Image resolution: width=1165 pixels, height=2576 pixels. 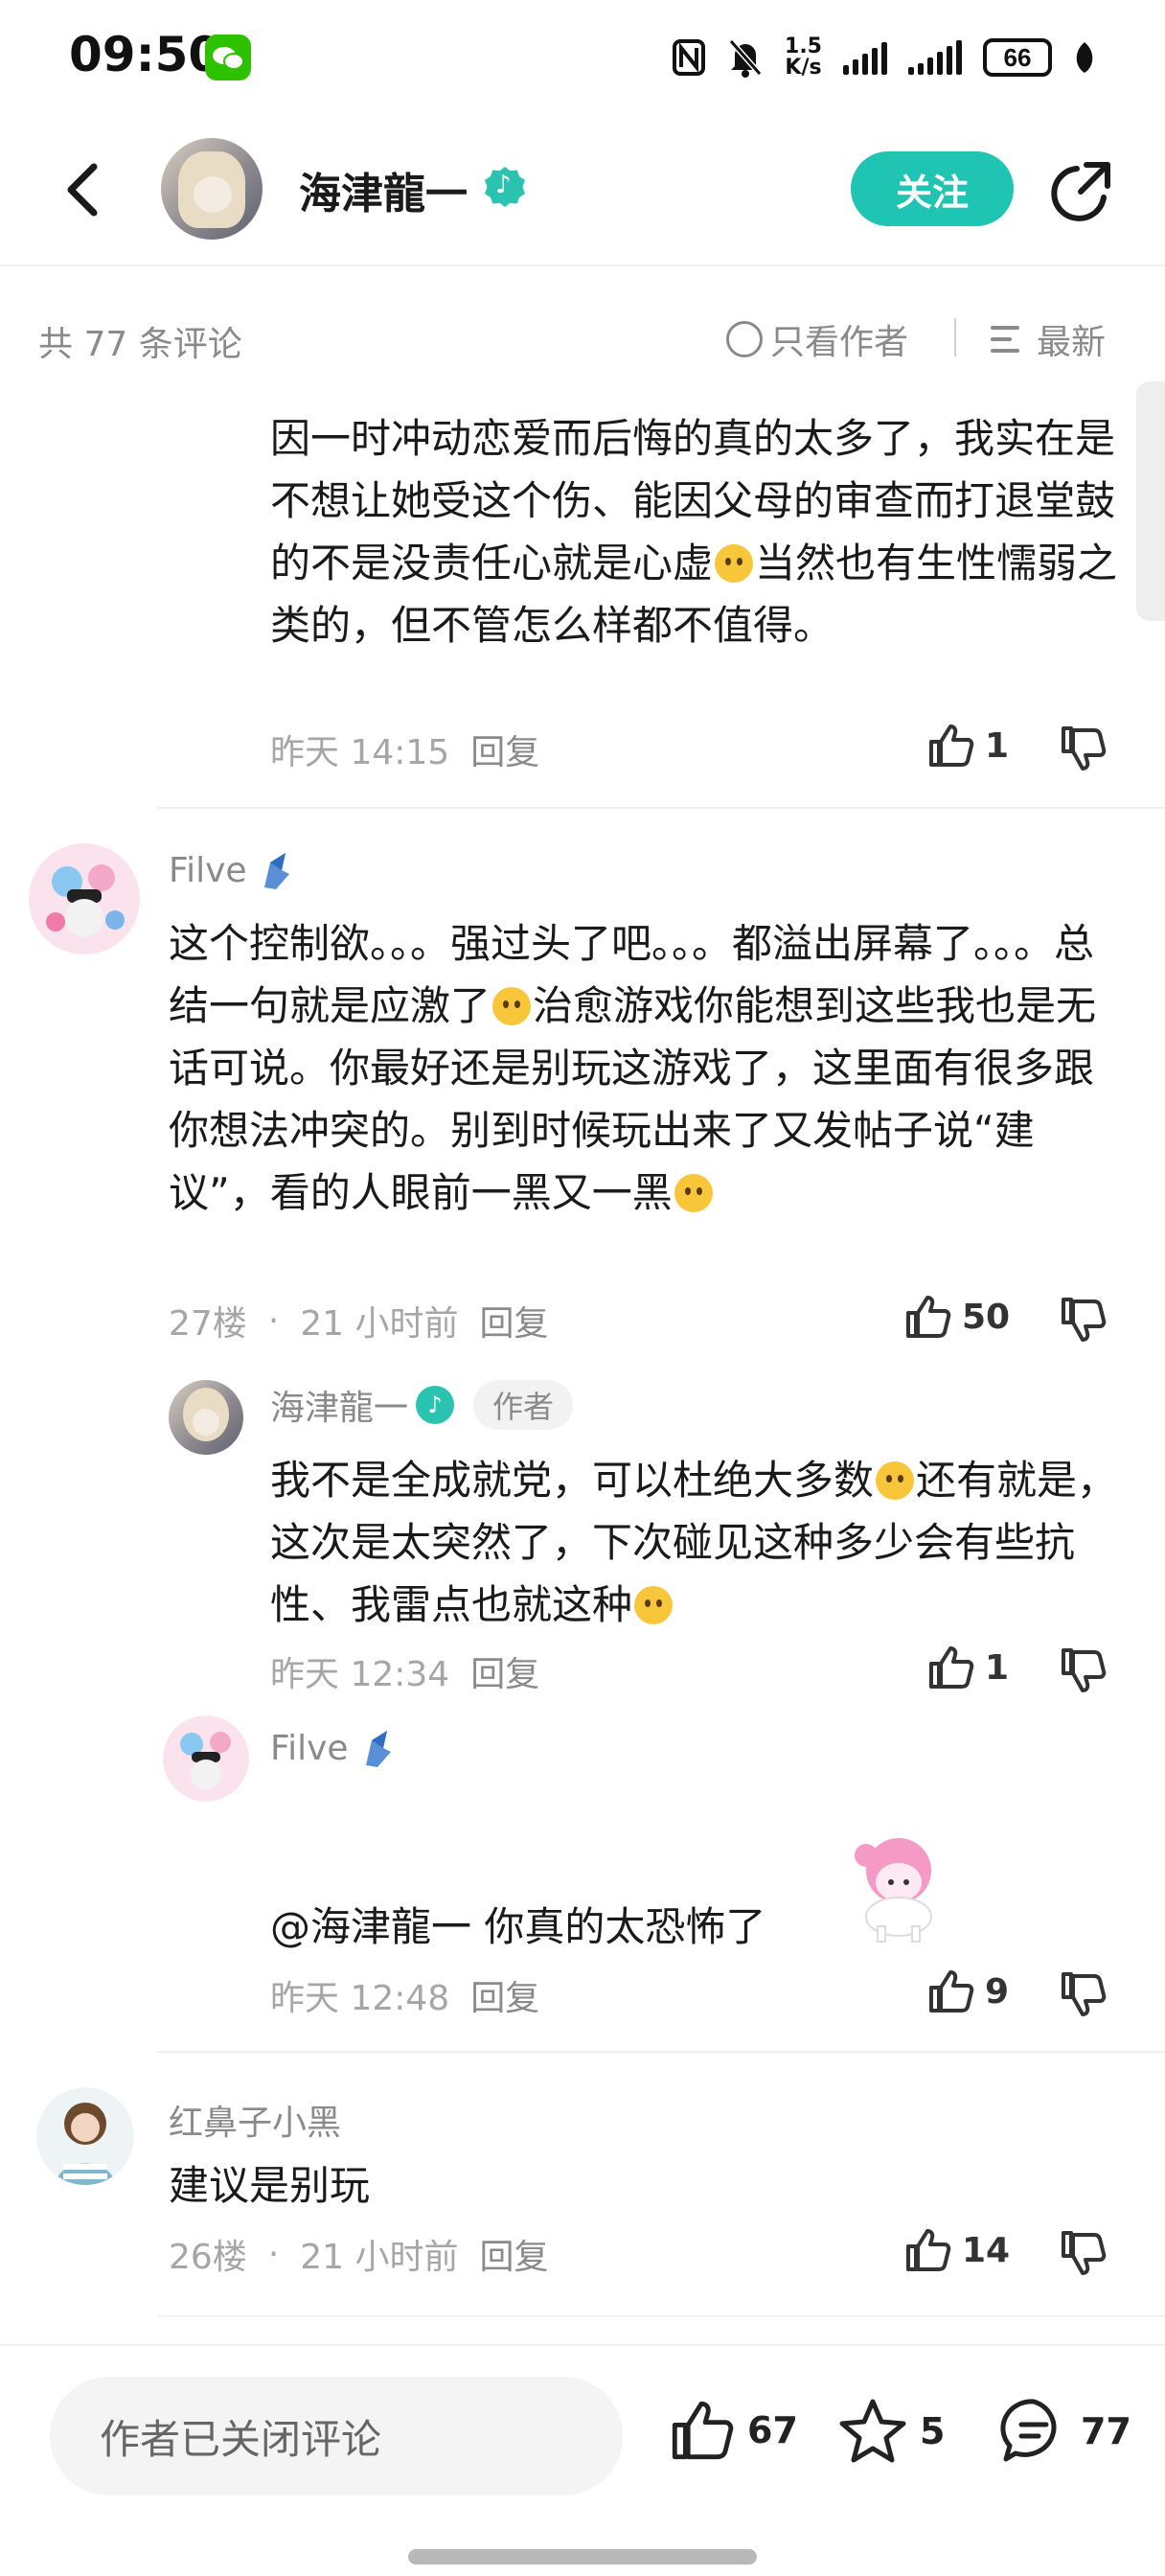 I want to click on network-speed-value: 1.5, so click(x=804, y=46).